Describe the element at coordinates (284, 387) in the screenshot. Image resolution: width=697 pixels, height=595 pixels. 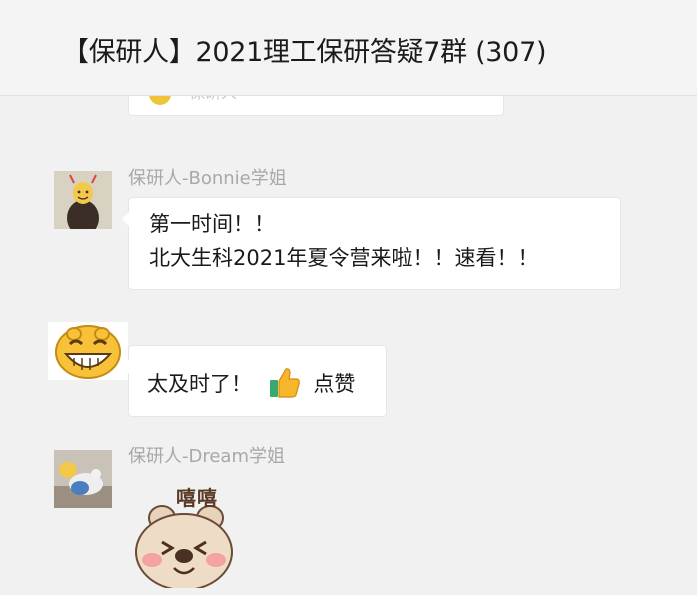
I see `thumbs-up-icon` at that location.